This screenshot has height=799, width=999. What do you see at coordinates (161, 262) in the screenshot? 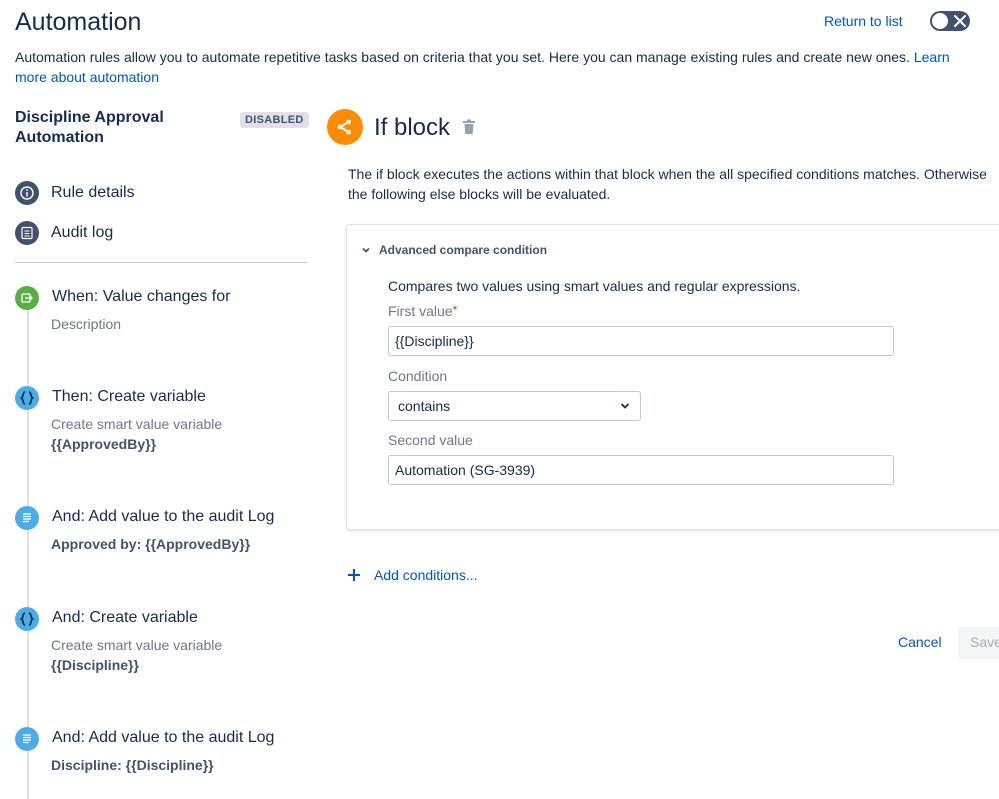
I see `sidebar-divider` at bounding box center [161, 262].